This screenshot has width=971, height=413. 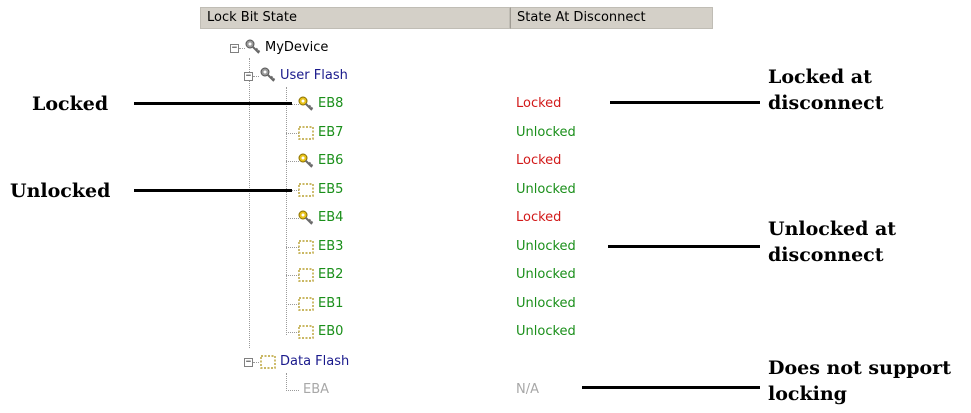 What do you see at coordinates (297, 47) in the screenshot?
I see `tree-node-label: MyDevice` at bounding box center [297, 47].